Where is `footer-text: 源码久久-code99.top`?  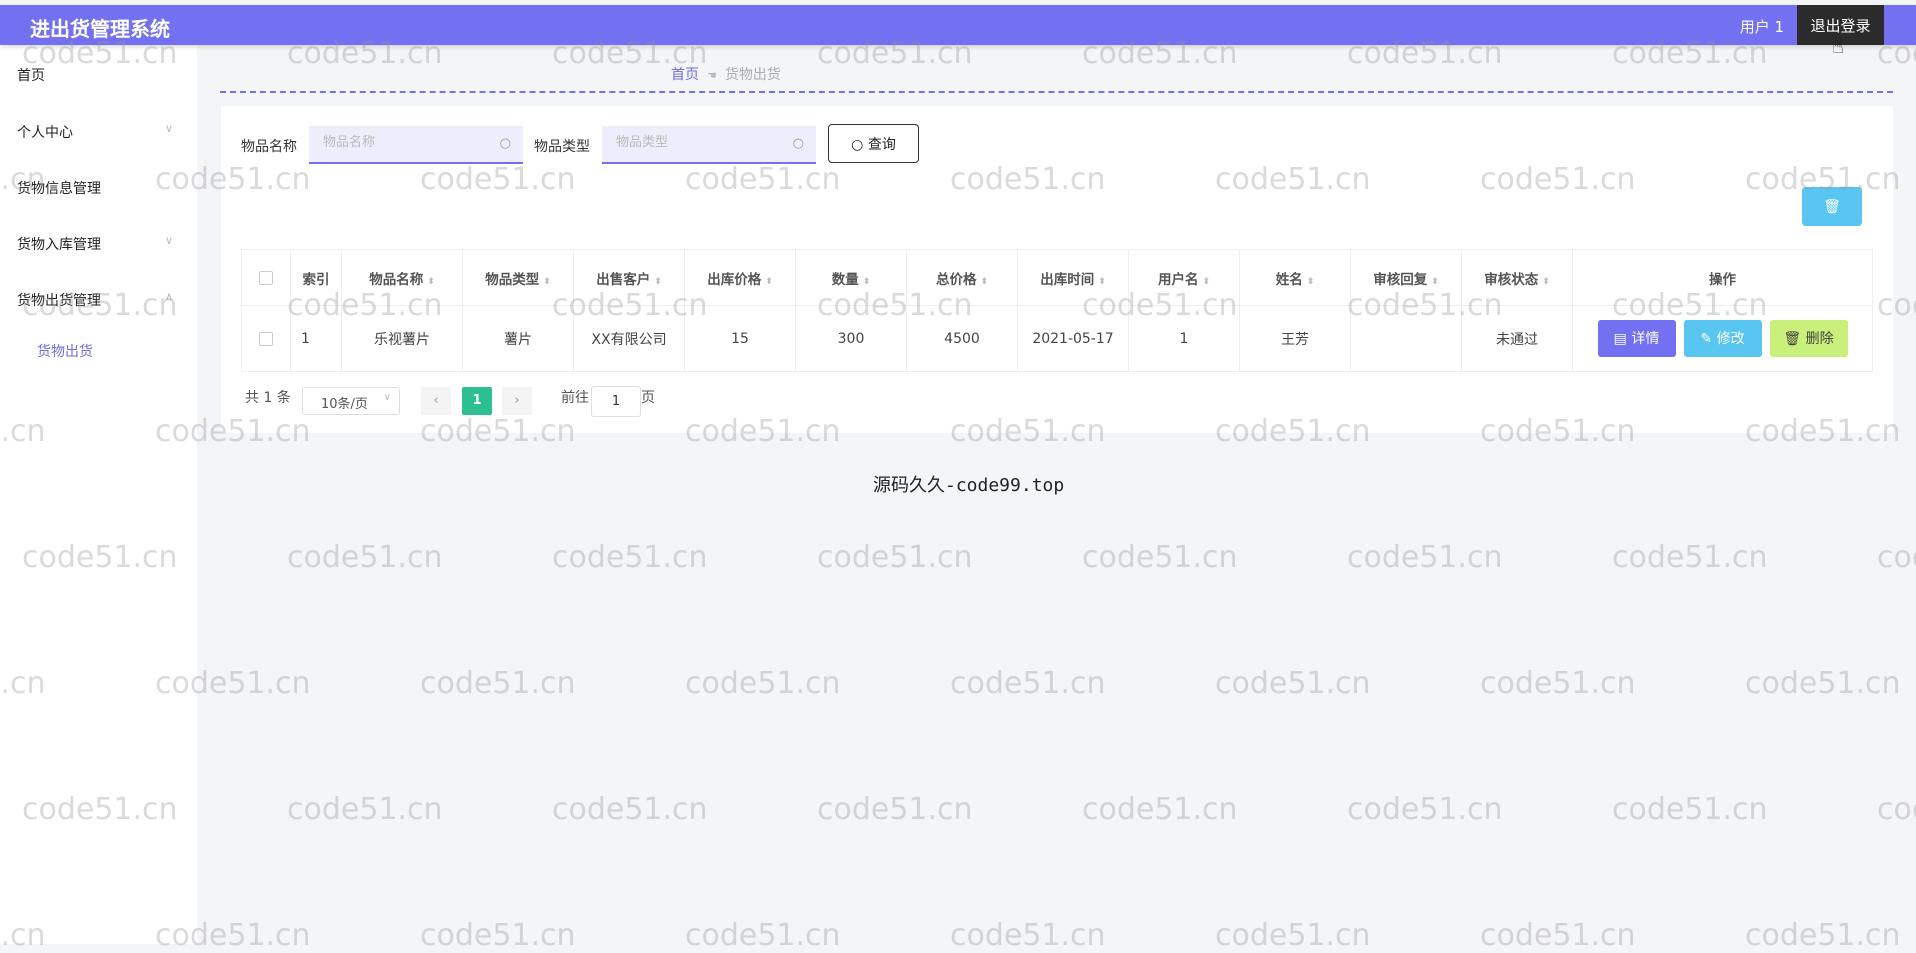 footer-text: 源码久久-code99.top is located at coordinates (969, 485).